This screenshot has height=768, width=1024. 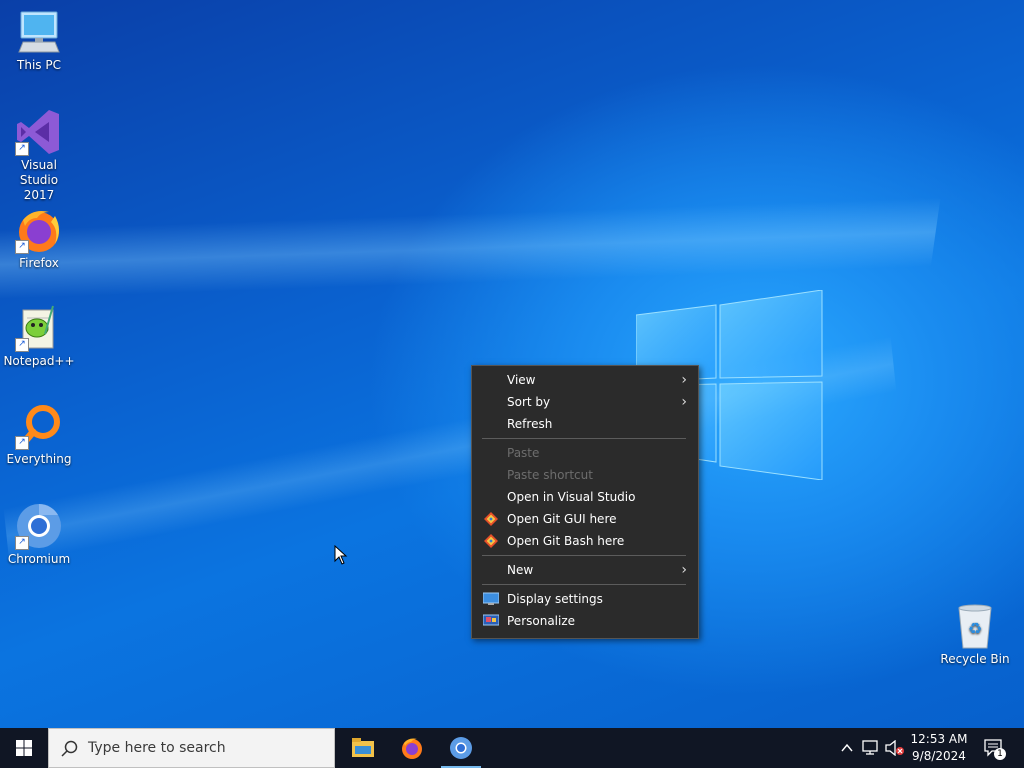 I want to click on taskbar-app-firefox, so click(x=412, y=748).